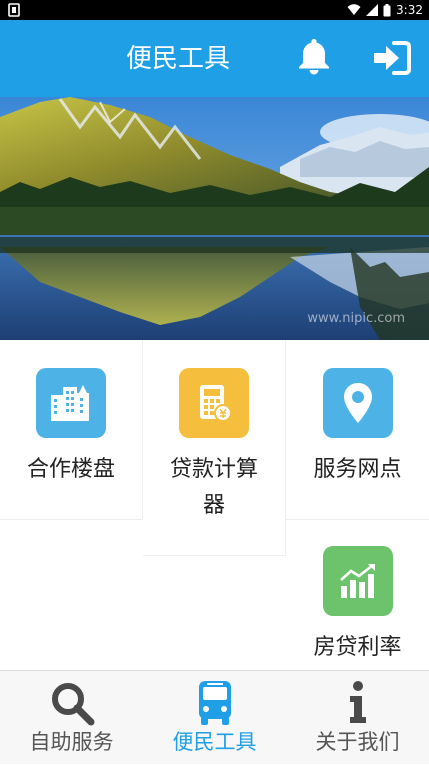 This screenshot has width=429, height=765. I want to click on status-icons: 3:32, so click(385, 10).